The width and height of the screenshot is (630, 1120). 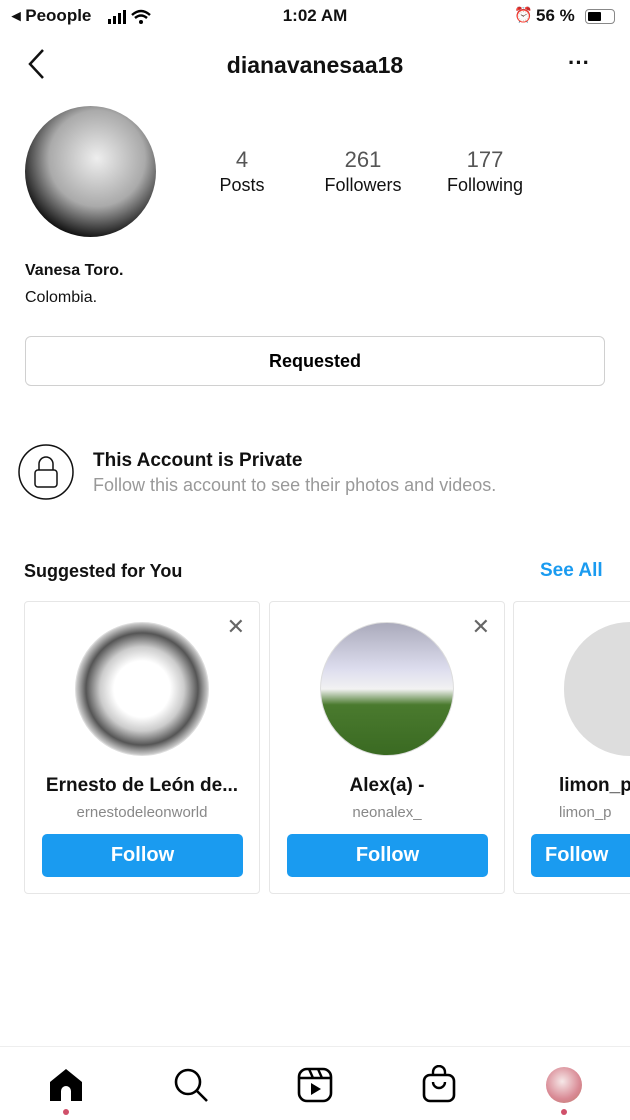 What do you see at coordinates (523, 15) in the screenshot?
I see `alarm-icon: ⏰` at bounding box center [523, 15].